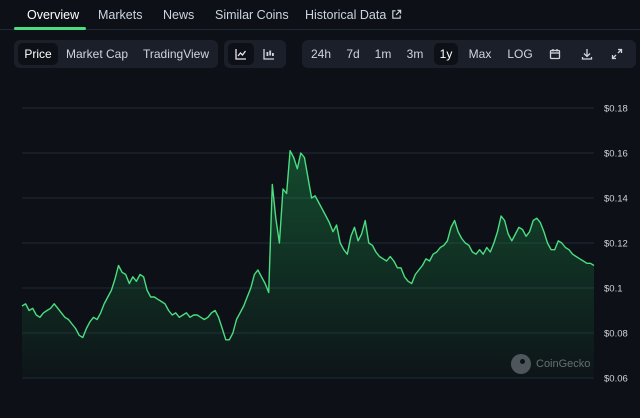 Image resolution: width=640 pixels, height=418 pixels. Describe the element at coordinates (521, 364) in the screenshot. I see `coingecko-logo-icon` at that location.